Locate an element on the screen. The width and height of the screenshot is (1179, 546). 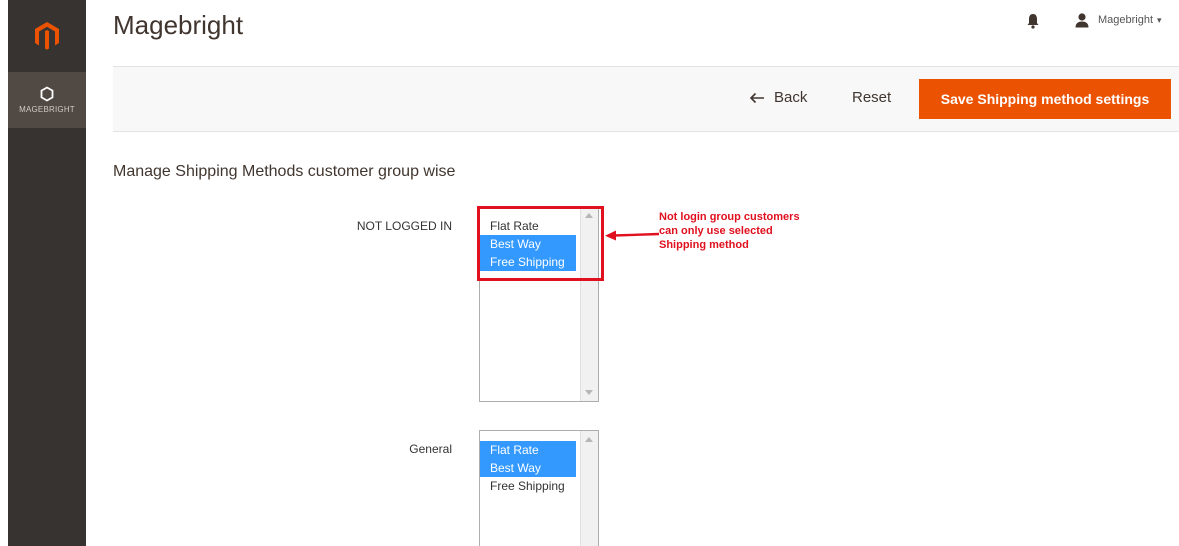
option-free-shipping: Free Shipping is located at coordinates (528, 486).